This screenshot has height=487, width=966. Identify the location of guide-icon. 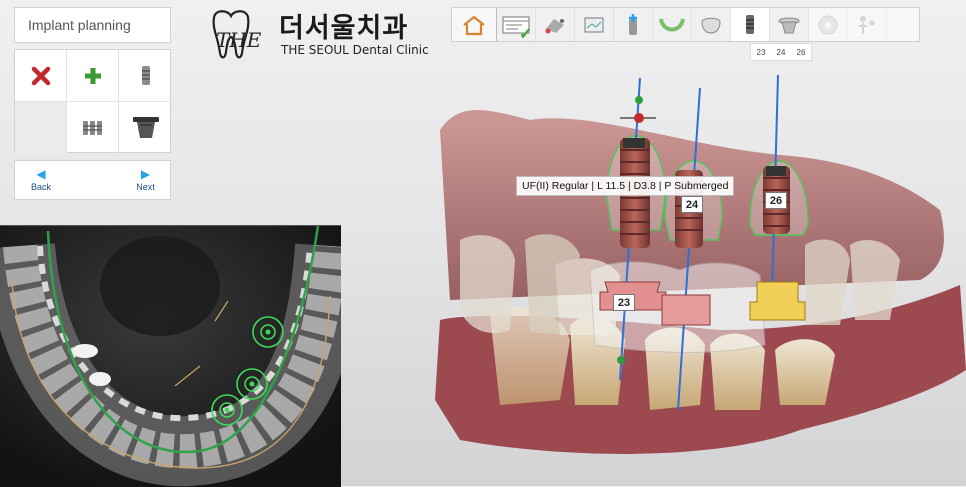
(867, 24).